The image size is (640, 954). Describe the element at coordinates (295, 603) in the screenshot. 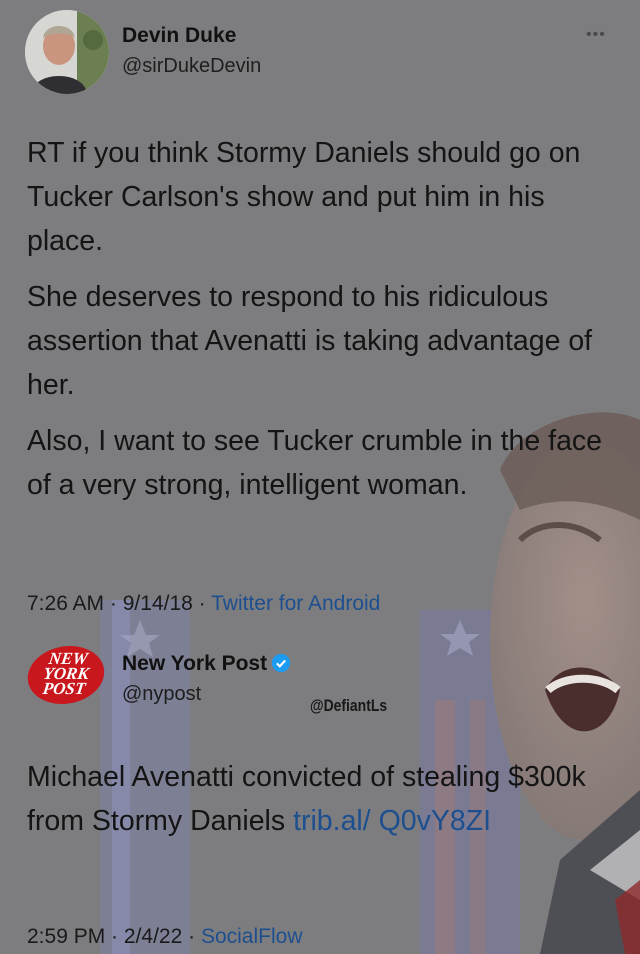

I see `tweet-source-link: Twitter for Android` at that location.